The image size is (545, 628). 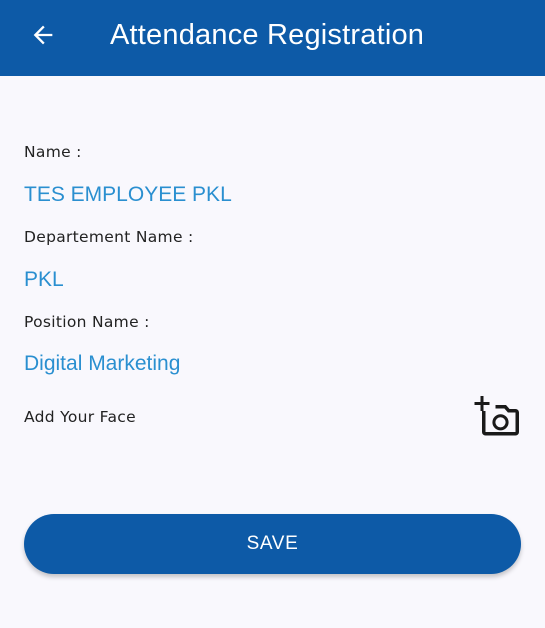 What do you see at coordinates (128, 194) in the screenshot?
I see `name-value: TES EMPLOYEE PKL` at bounding box center [128, 194].